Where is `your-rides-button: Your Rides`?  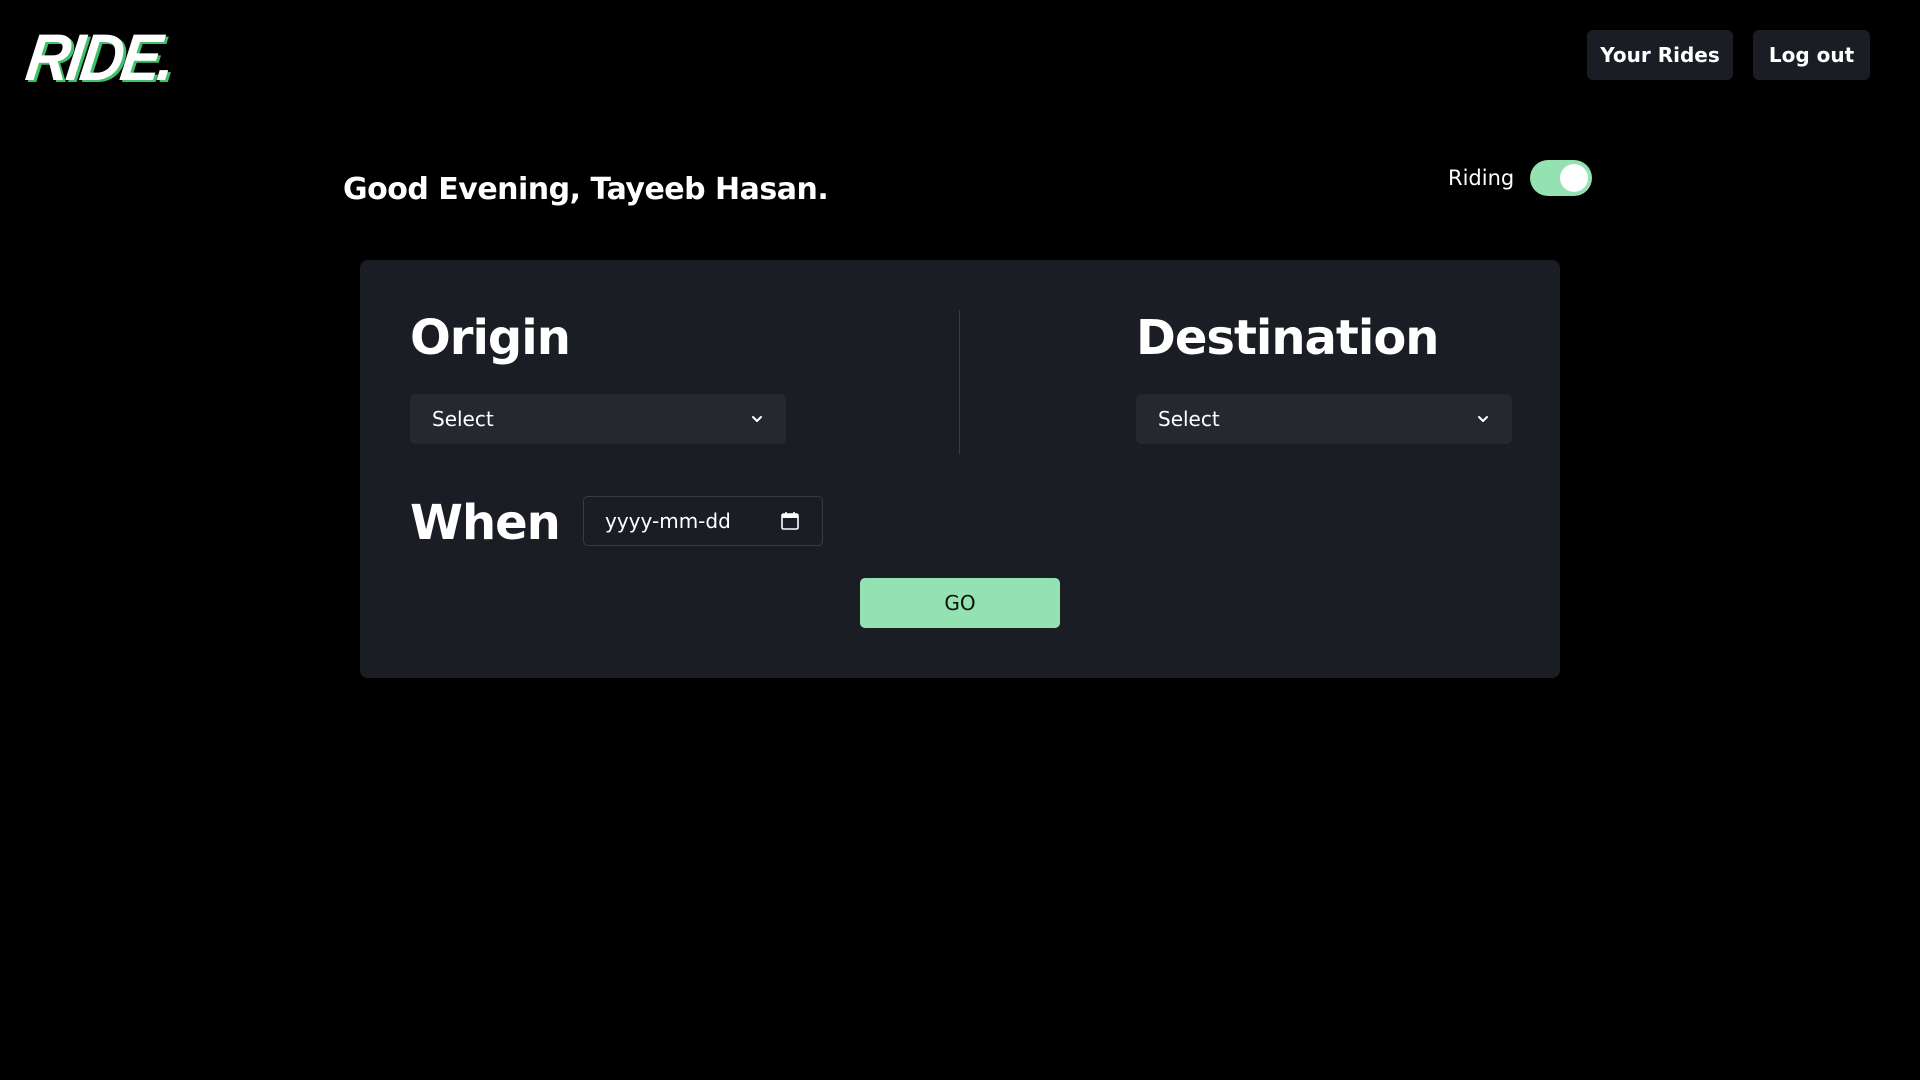 your-rides-button: Your Rides is located at coordinates (1660, 55).